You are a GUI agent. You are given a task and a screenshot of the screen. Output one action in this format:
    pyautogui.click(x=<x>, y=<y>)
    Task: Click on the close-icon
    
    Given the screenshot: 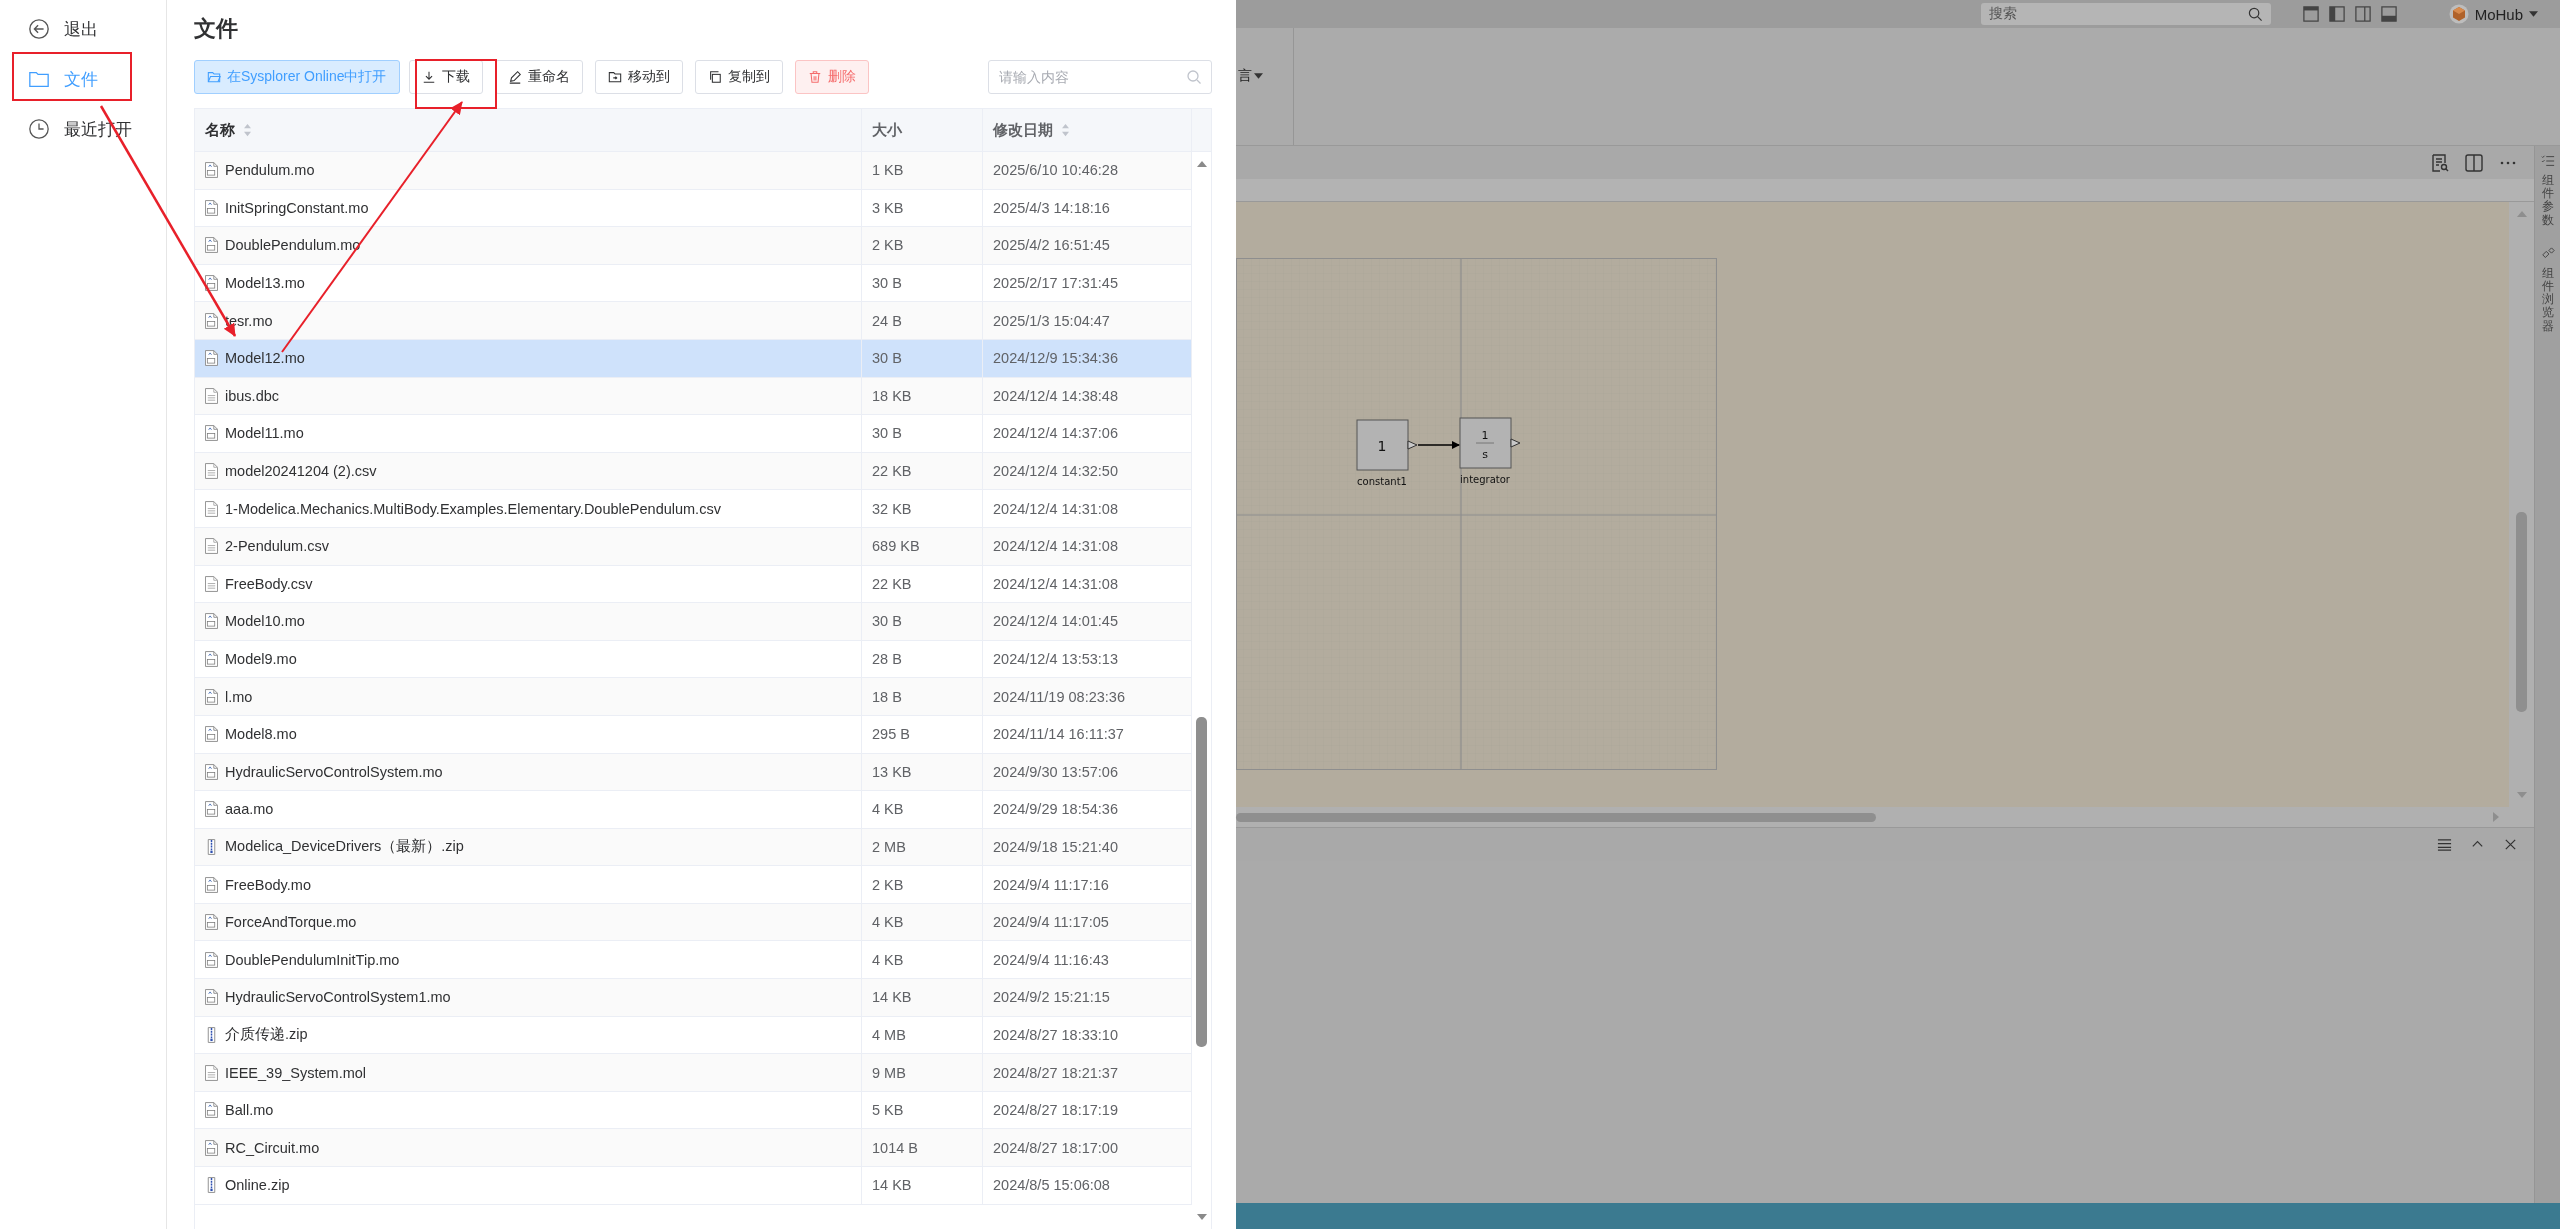 What is the action you would take?
    pyautogui.click(x=2510, y=844)
    